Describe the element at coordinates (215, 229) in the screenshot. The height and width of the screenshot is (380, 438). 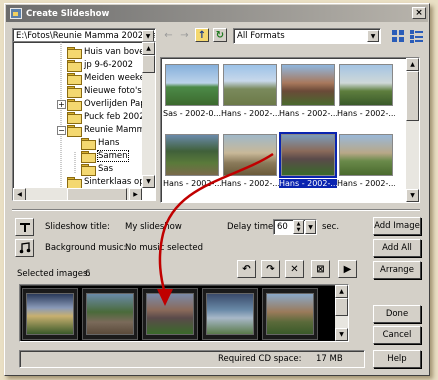
I see `drag-arrow` at that location.